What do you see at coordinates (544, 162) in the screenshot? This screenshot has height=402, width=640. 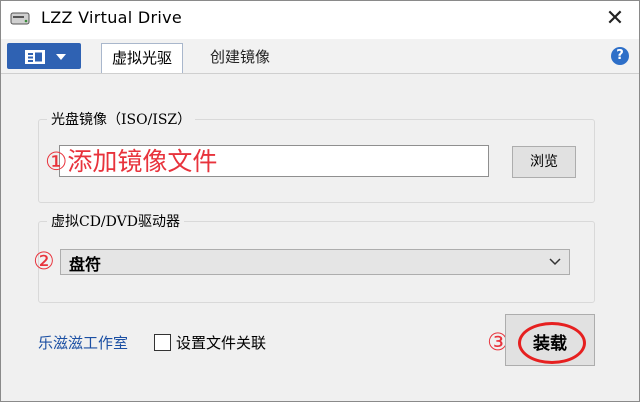 I see `browse-button: 浏览` at bounding box center [544, 162].